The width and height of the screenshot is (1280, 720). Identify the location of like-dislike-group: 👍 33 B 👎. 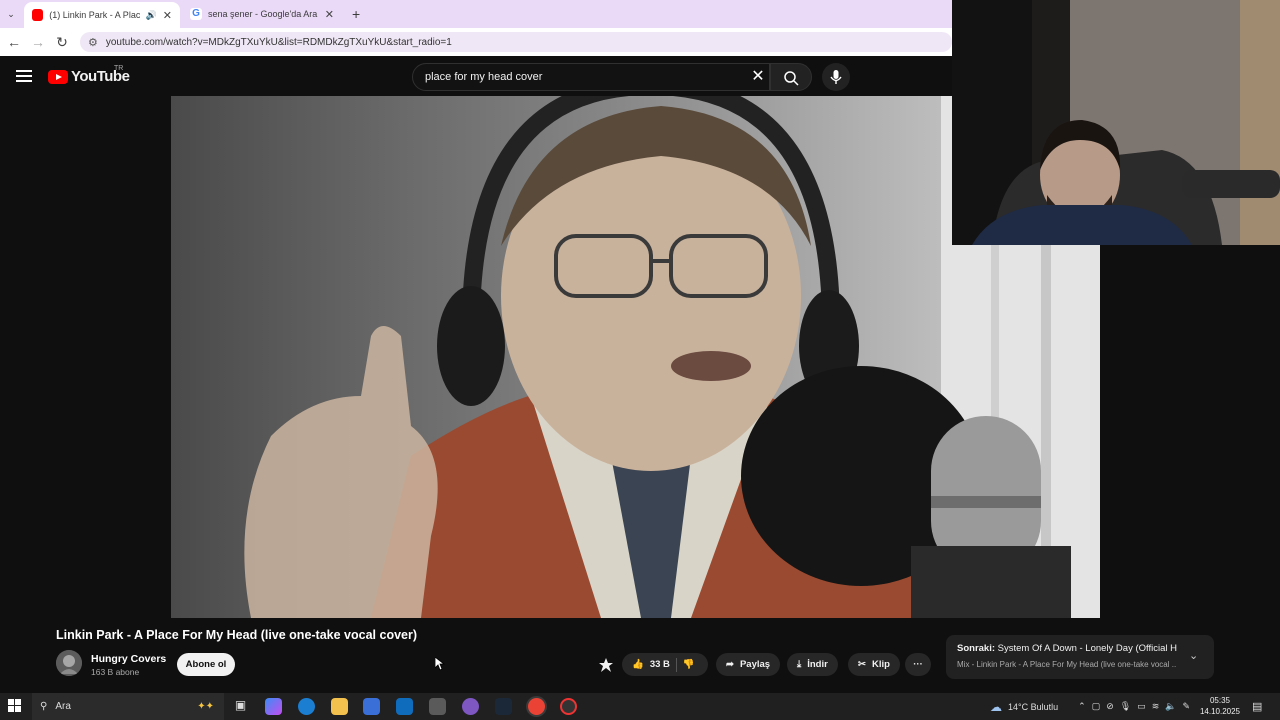
(665, 664).